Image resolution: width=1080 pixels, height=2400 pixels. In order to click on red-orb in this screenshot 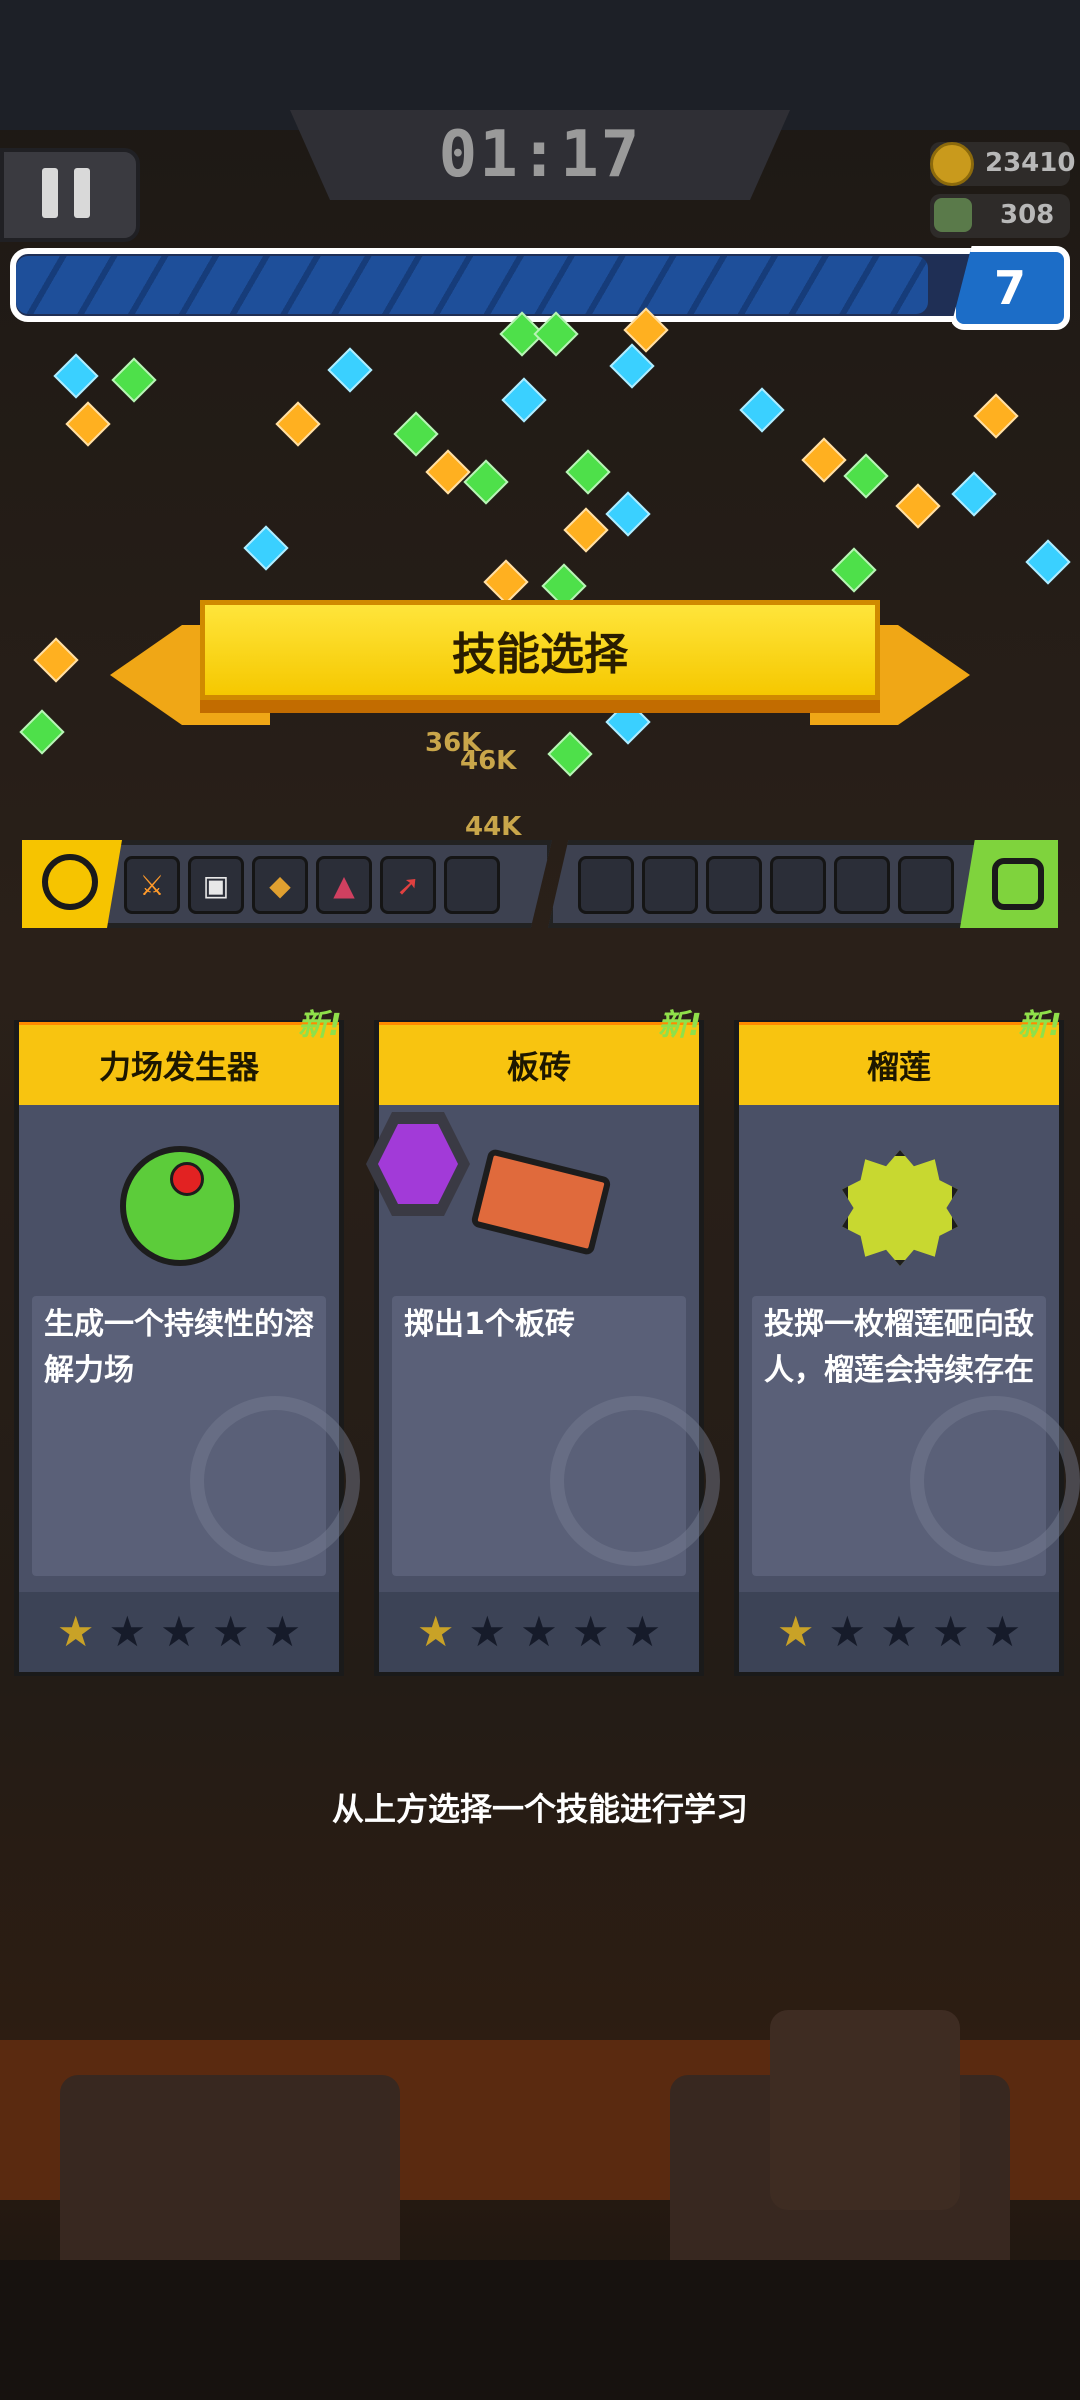, I will do `click(187, 1179)`.